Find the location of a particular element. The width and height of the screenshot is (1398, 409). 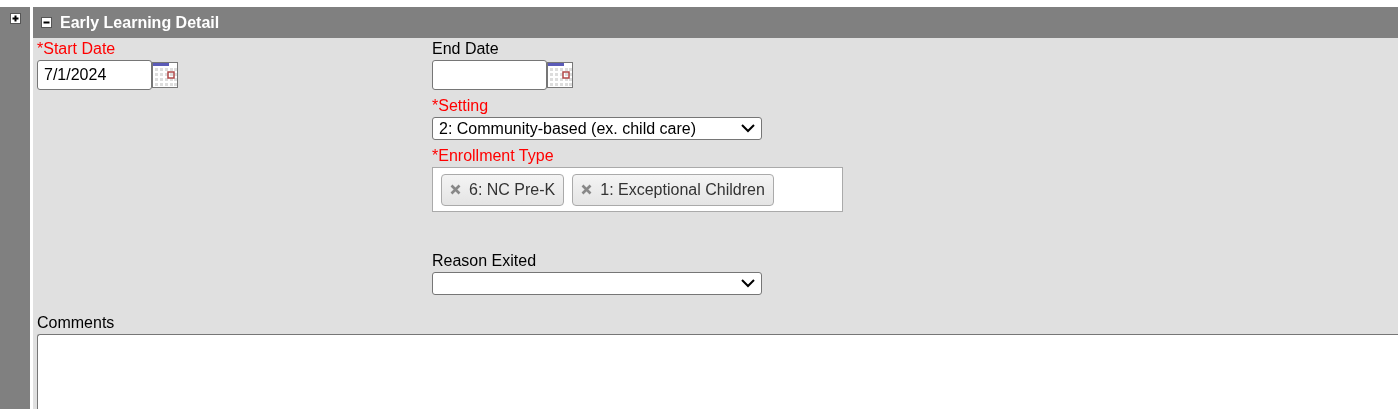

tag-label: 1: Exceptional Children is located at coordinates (682, 189).